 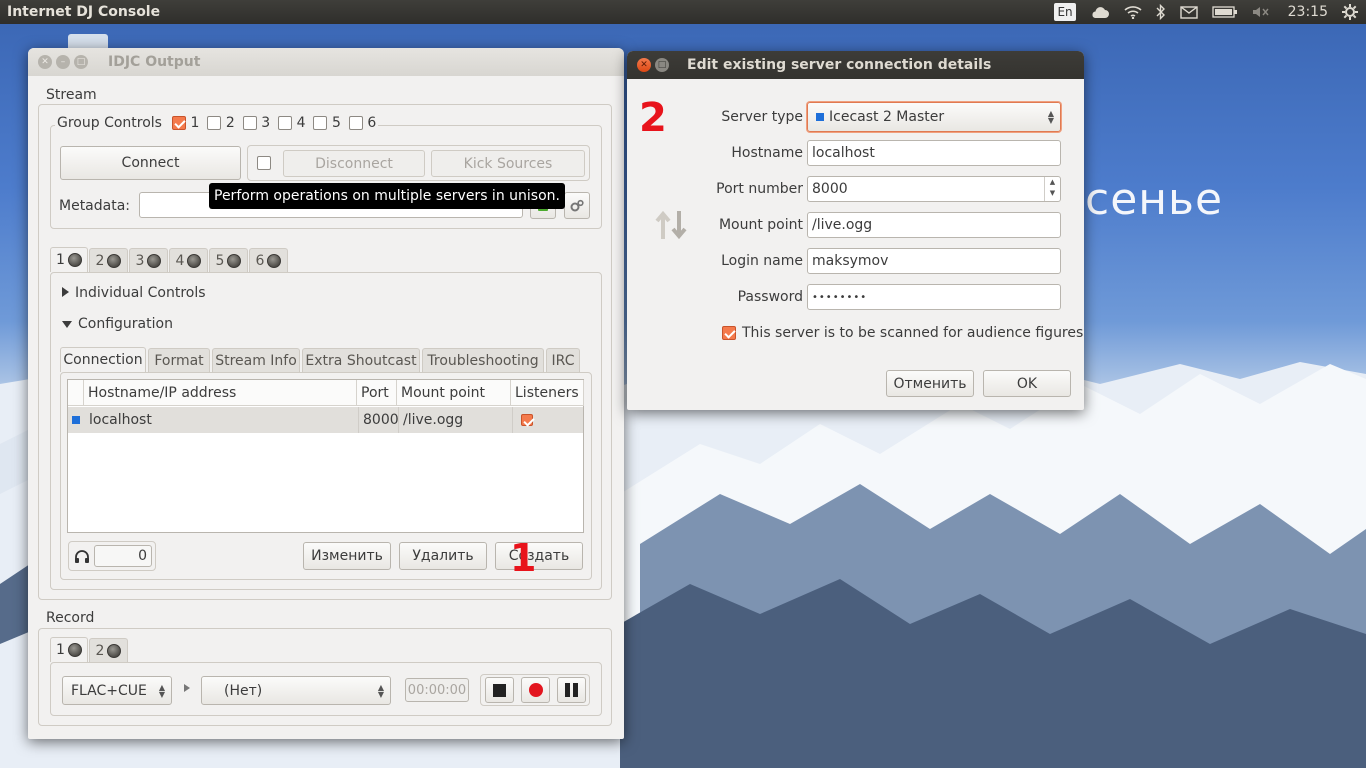 What do you see at coordinates (1027, 383) in the screenshot?
I see `ok-button: OK` at bounding box center [1027, 383].